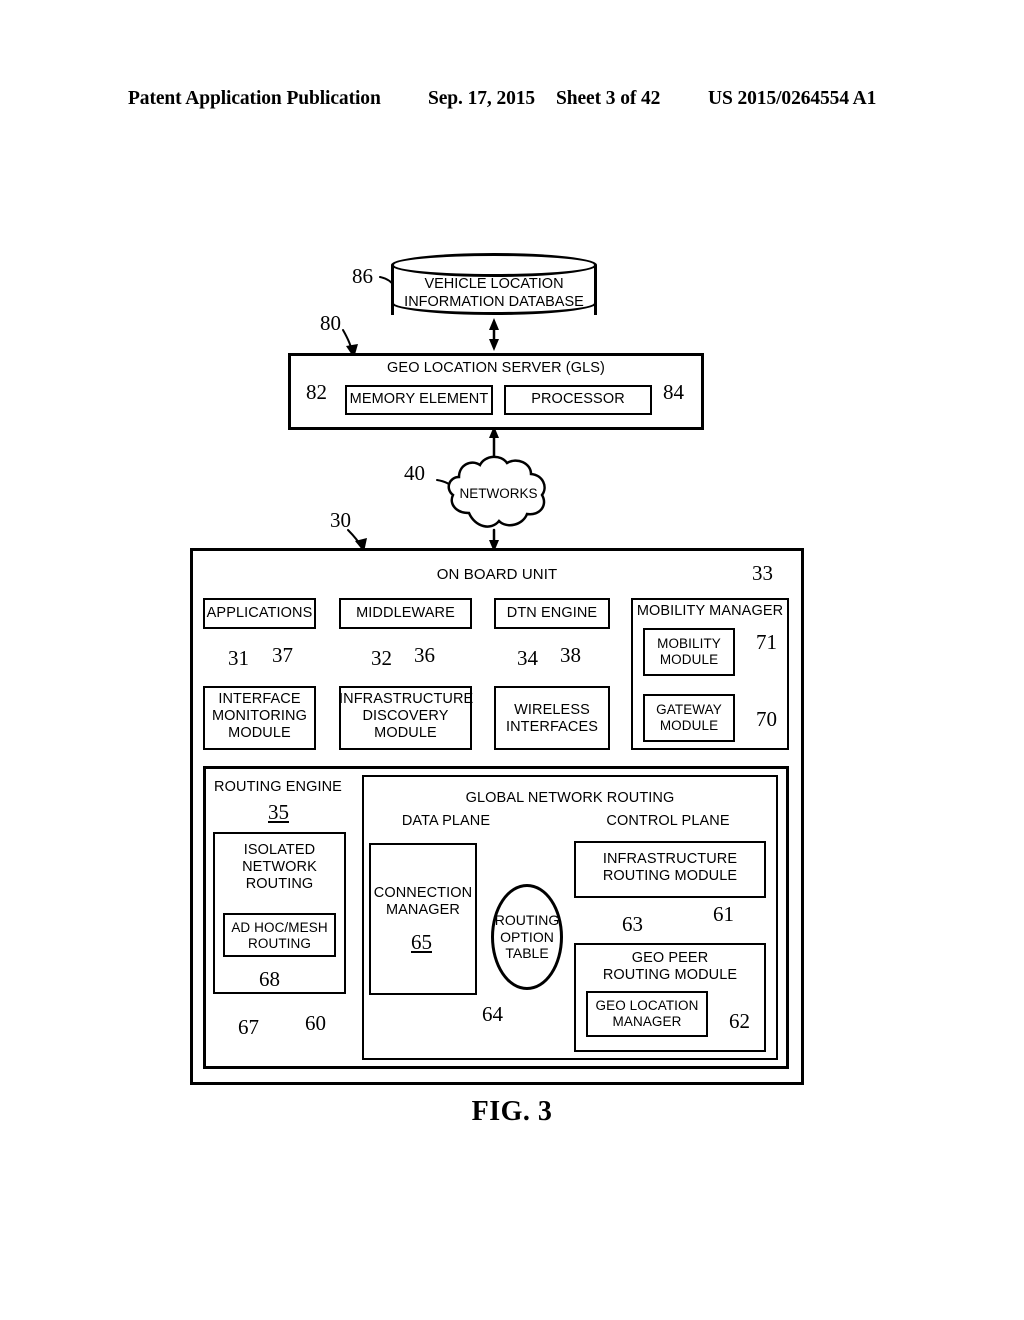 The height and width of the screenshot is (1320, 1024). Describe the element at coordinates (527, 658) in the screenshot. I see `ref-34: 34` at that location.